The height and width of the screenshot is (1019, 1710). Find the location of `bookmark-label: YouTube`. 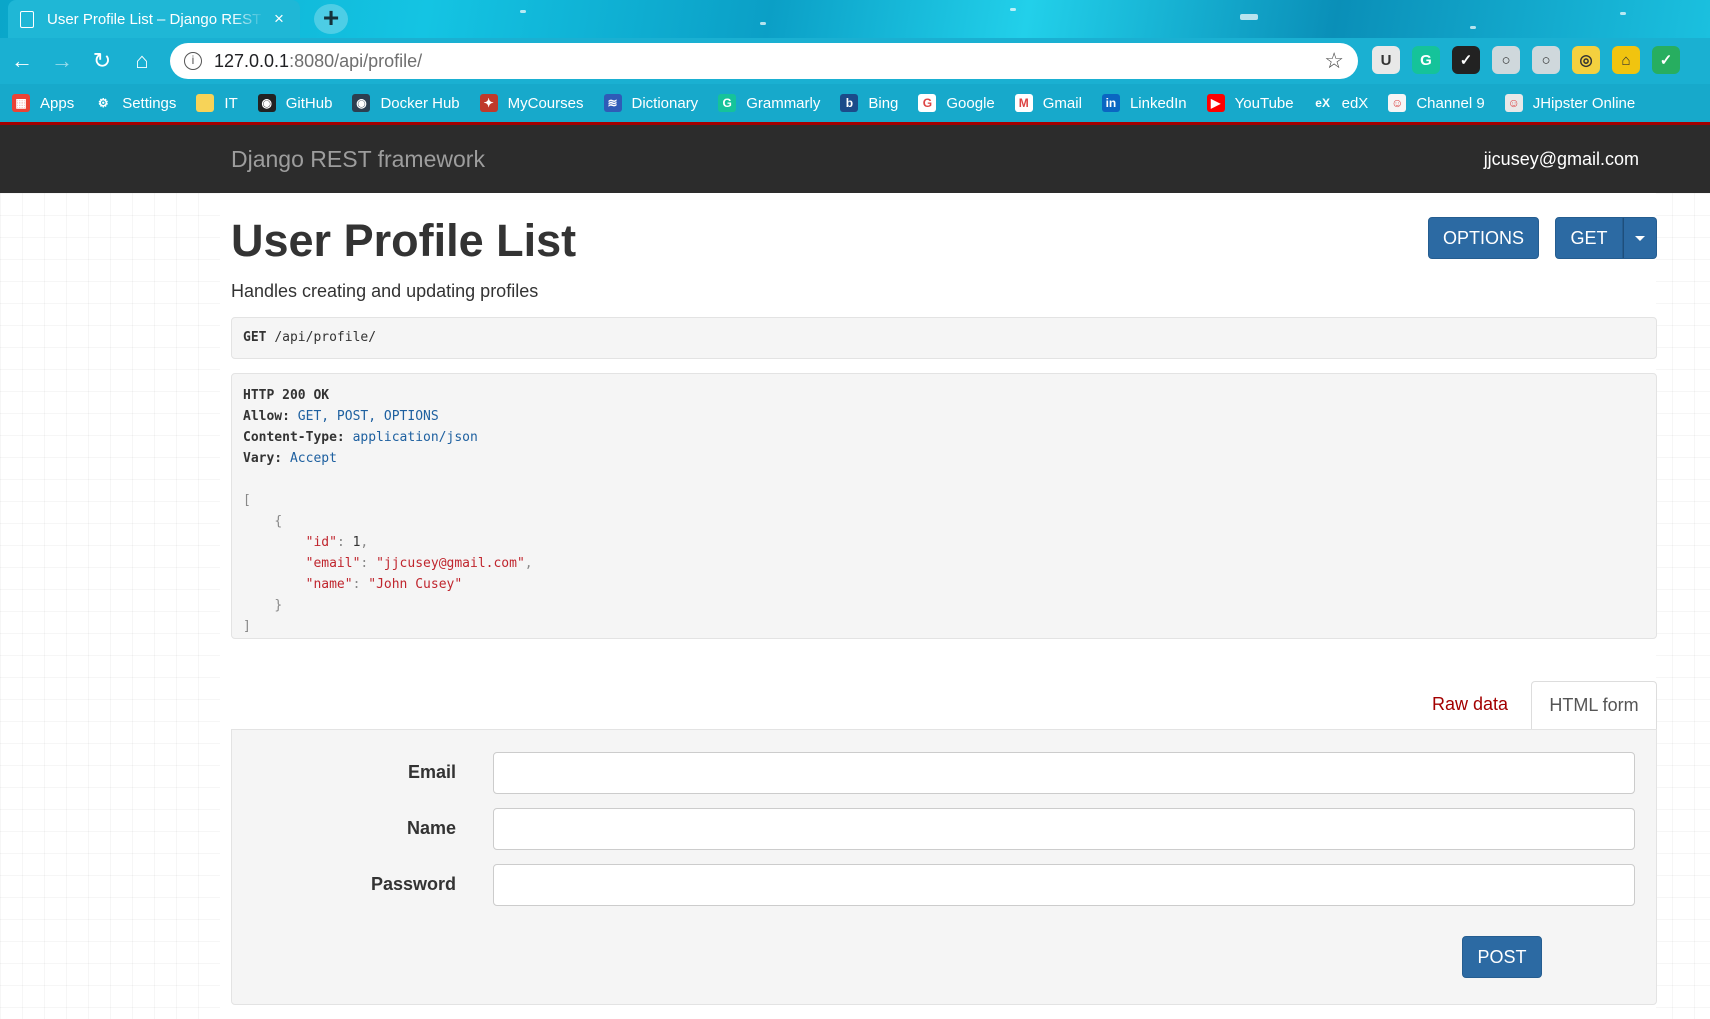

bookmark-label: YouTube is located at coordinates (1264, 103).